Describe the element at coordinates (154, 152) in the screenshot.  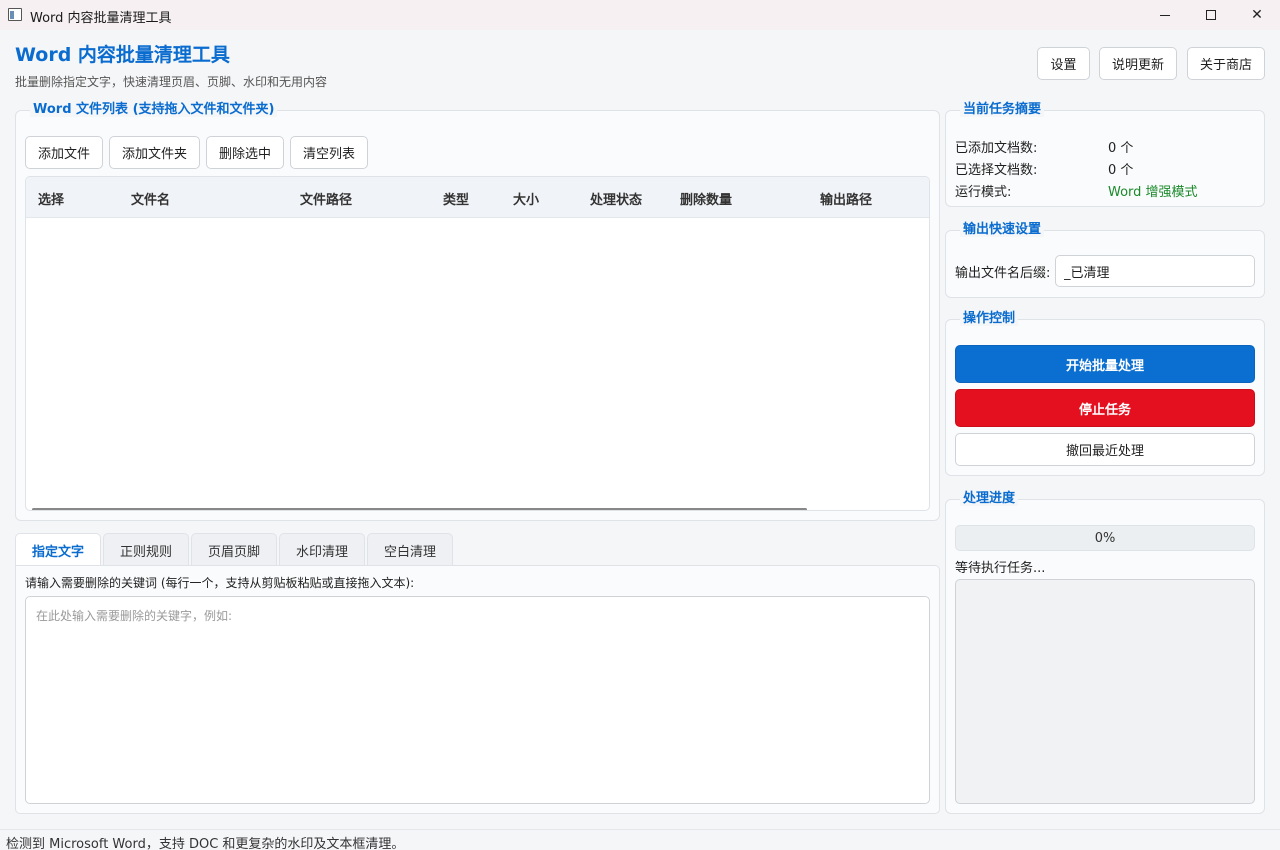
I see `add-folder-button: 添加文件夹` at that location.